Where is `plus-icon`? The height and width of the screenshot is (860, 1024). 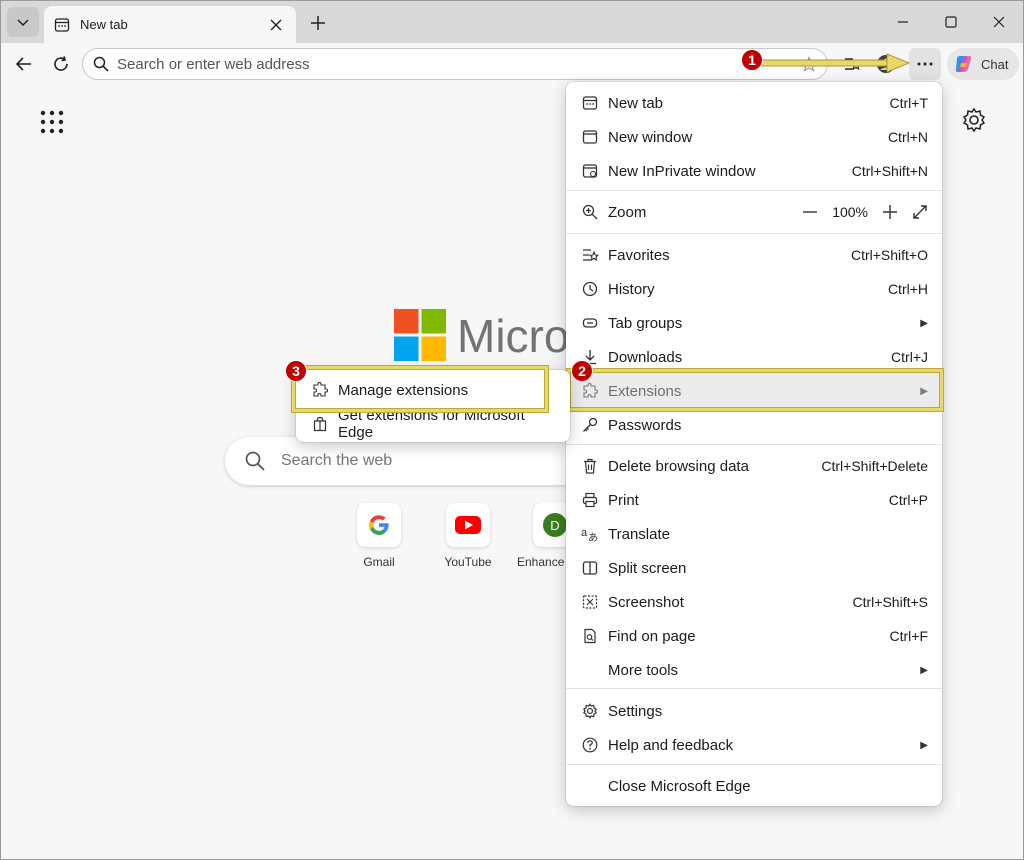
plus-icon is located at coordinates (318, 23).